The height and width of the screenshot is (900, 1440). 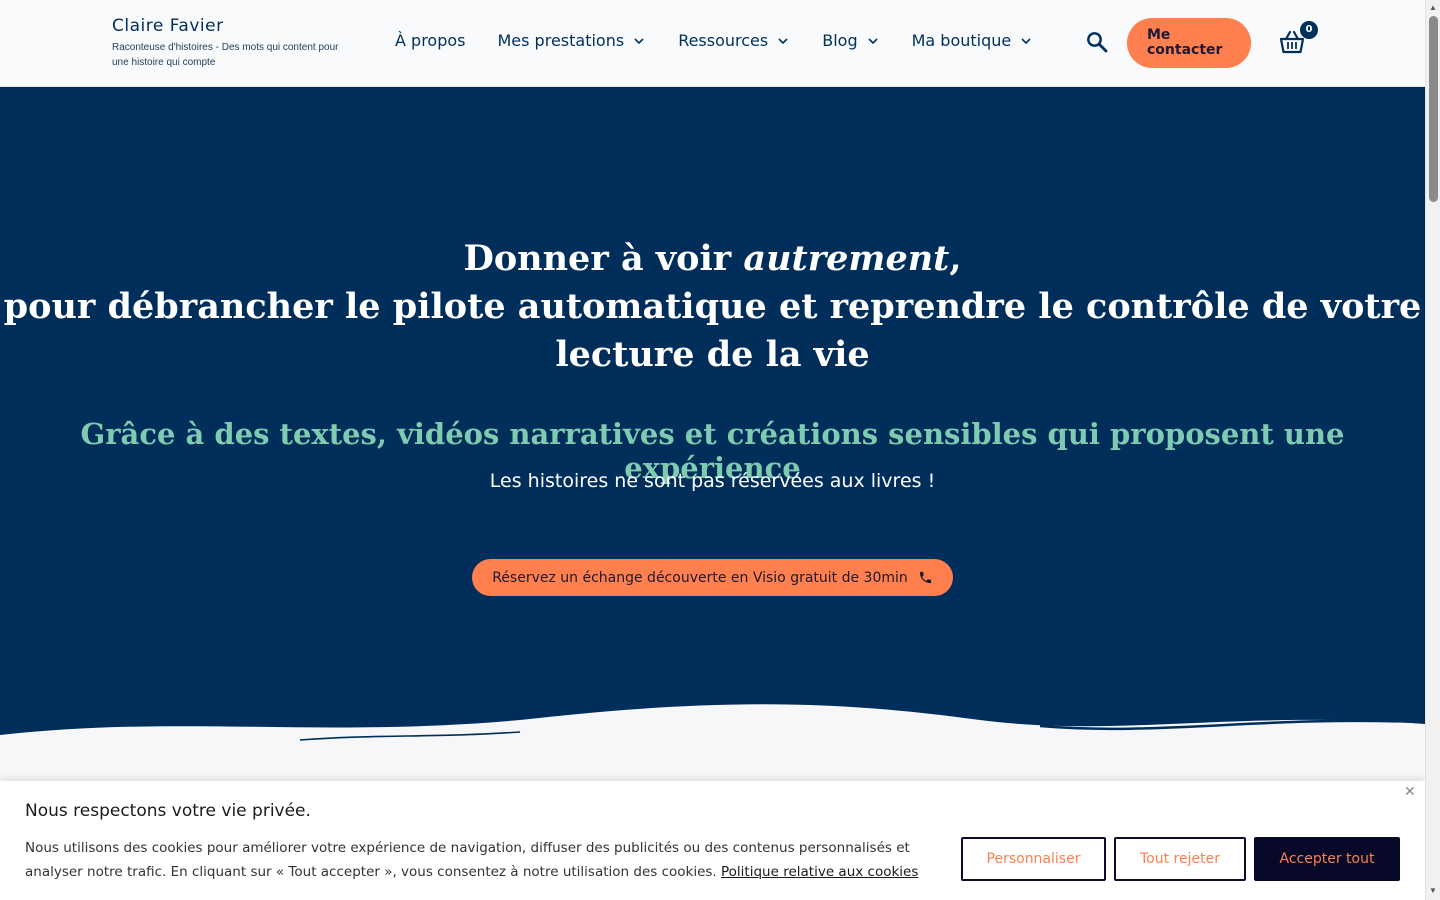 What do you see at coordinates (1033, 859) in the screenshot?
I see `customize-button: Personnaliser` at bounding box center [1033, 859].